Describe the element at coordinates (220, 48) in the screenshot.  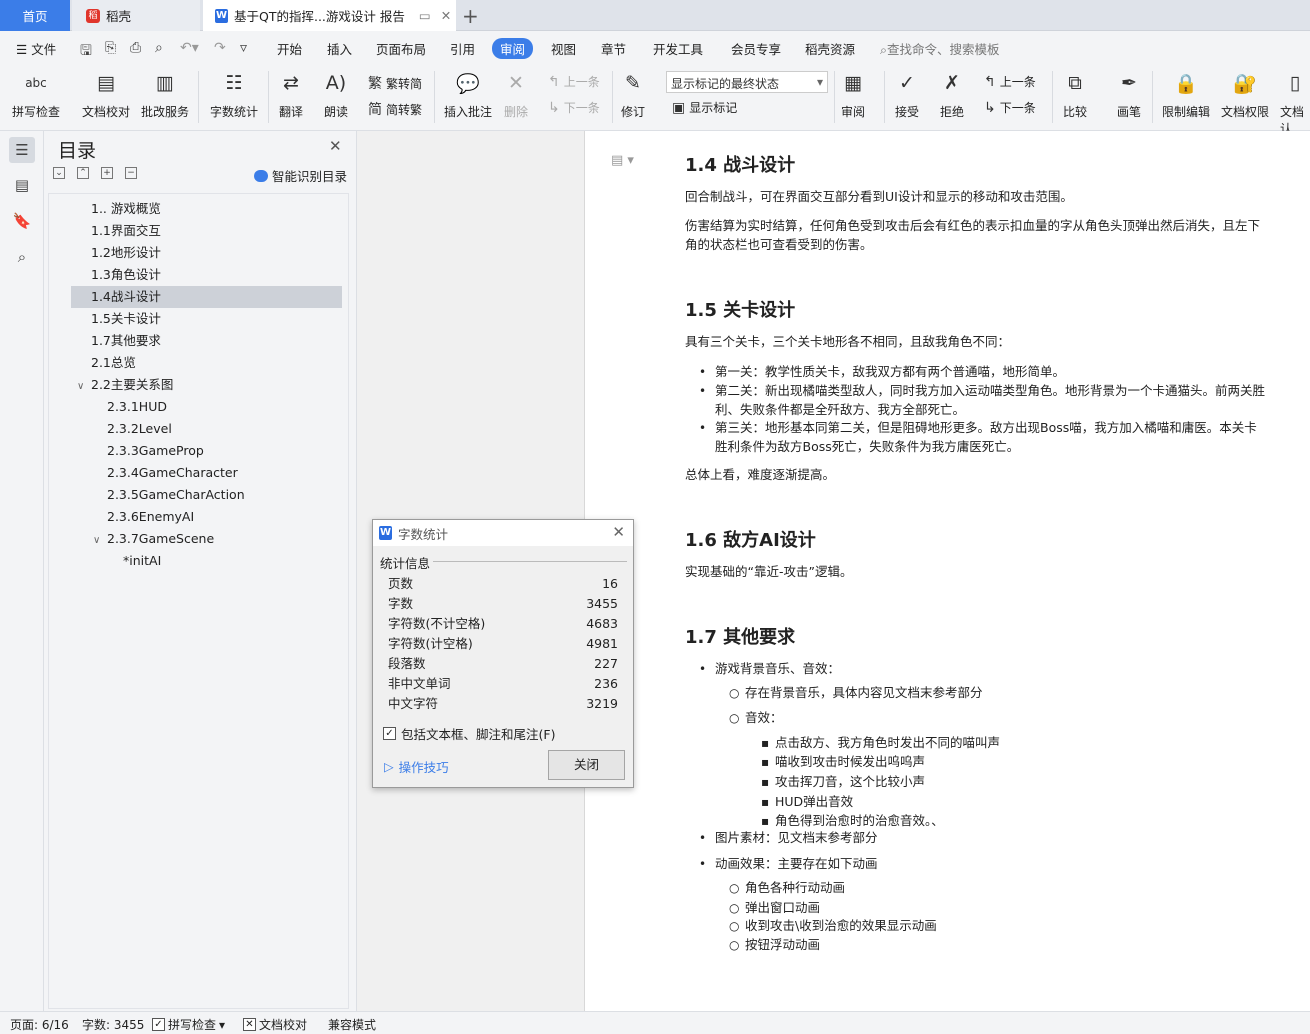
I see `redo-icon: ↷` at that location.